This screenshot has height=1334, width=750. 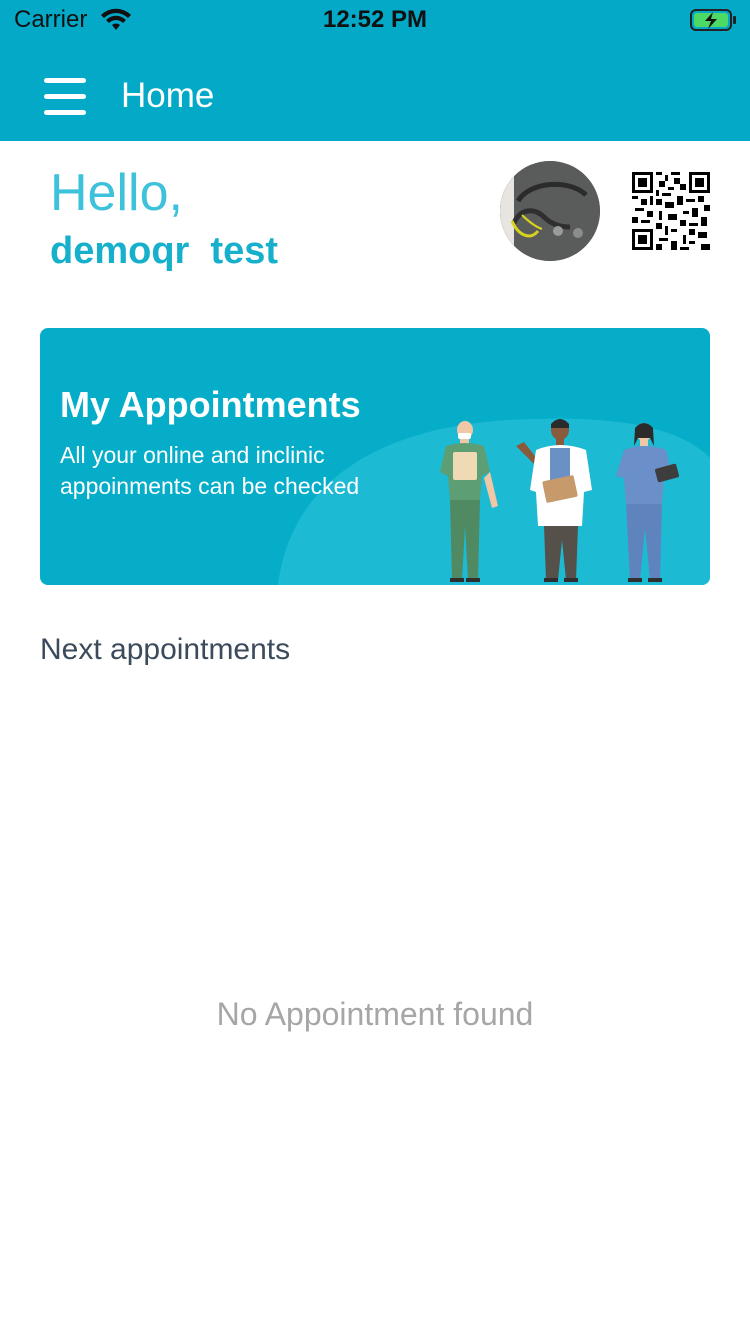 What do you see at coordinates (65, 80) in the screenshot?
I see `hamburger-menu-icon` at bounding box center [65, 80].